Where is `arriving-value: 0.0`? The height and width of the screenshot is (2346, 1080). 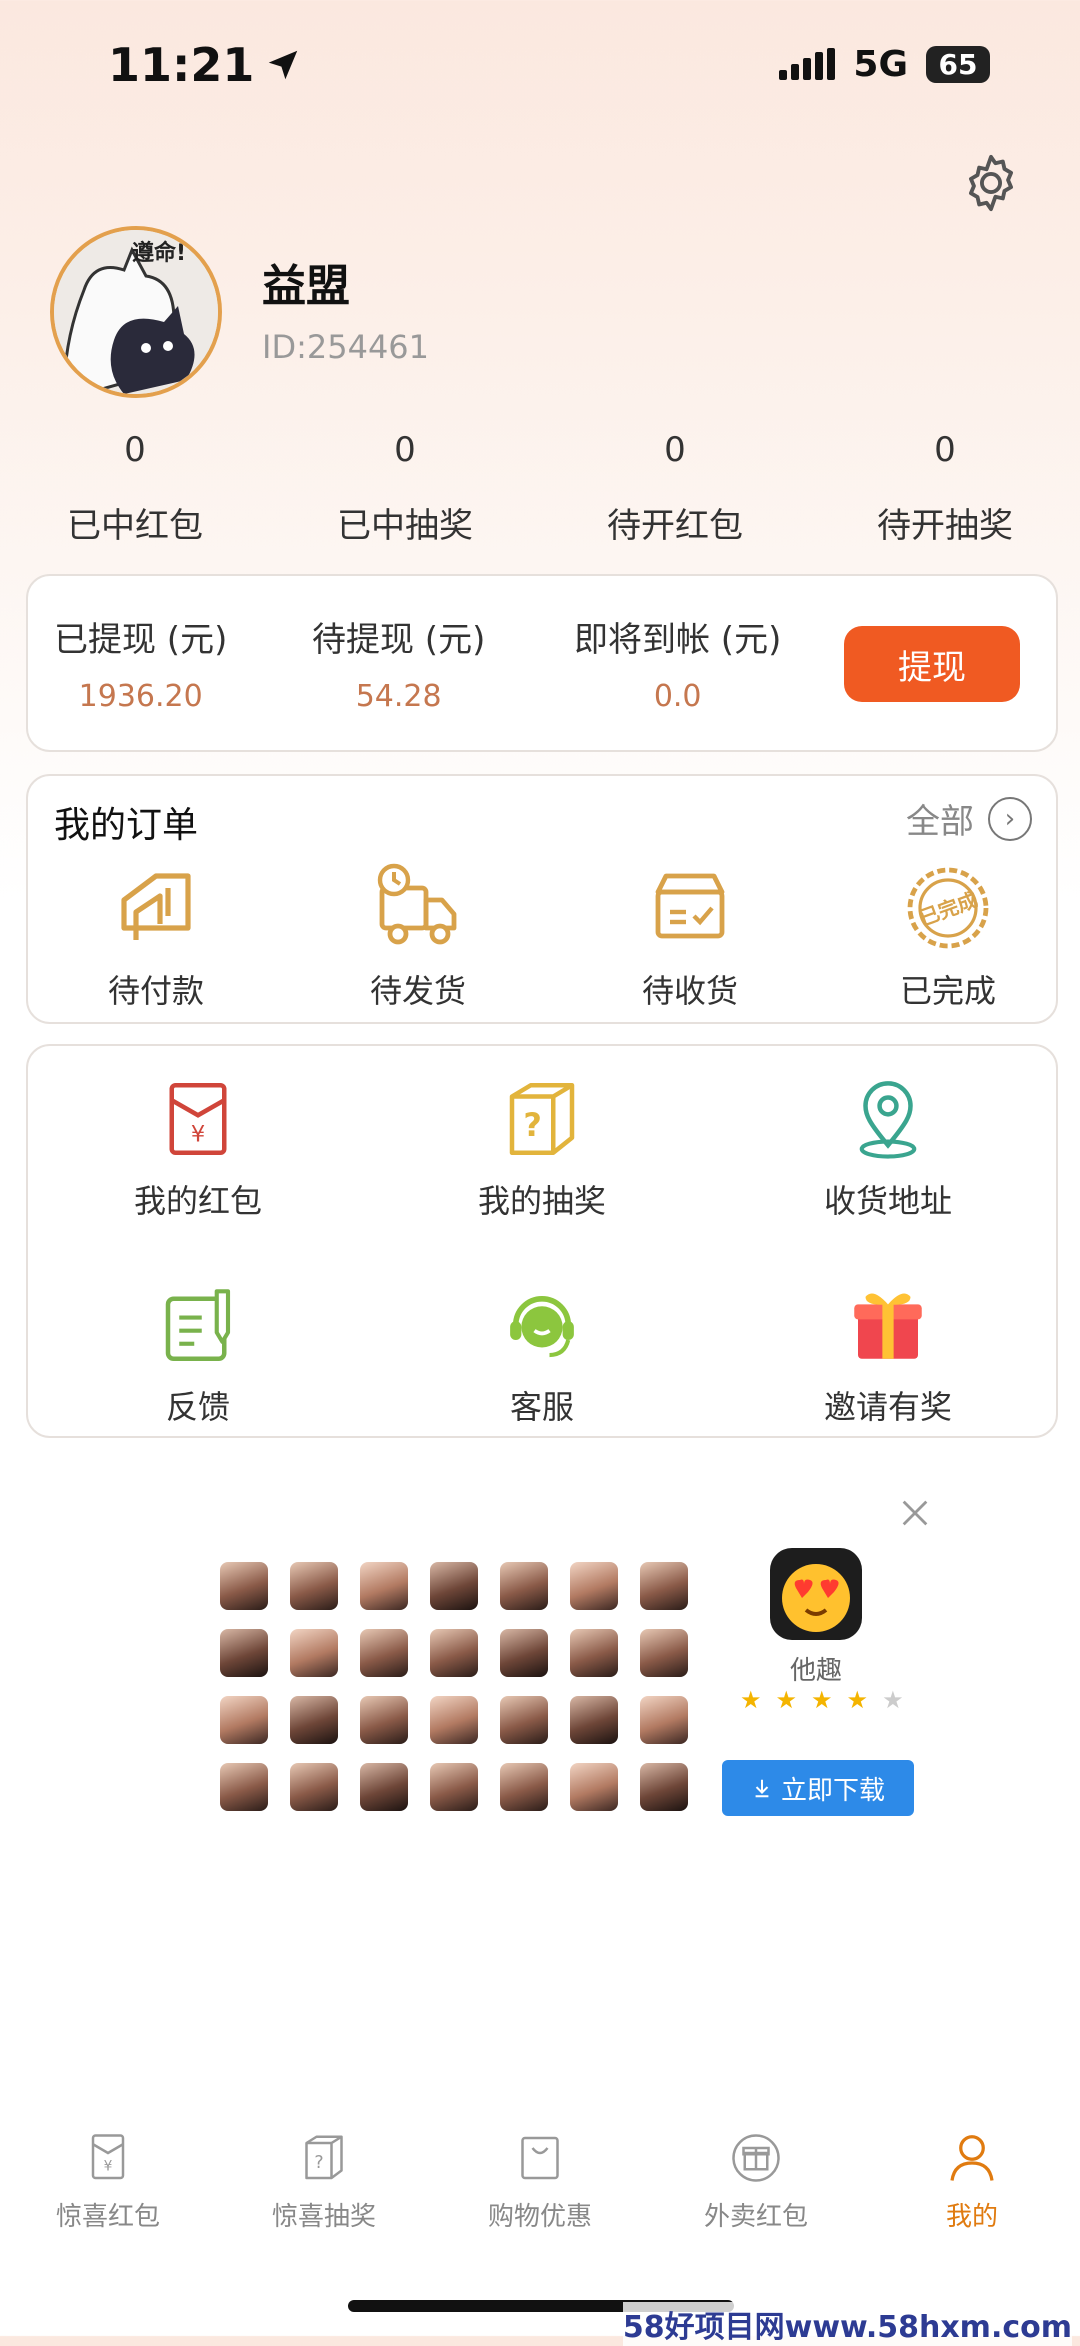 arriving-value: 0.0 is located at coordinates (677, 696).